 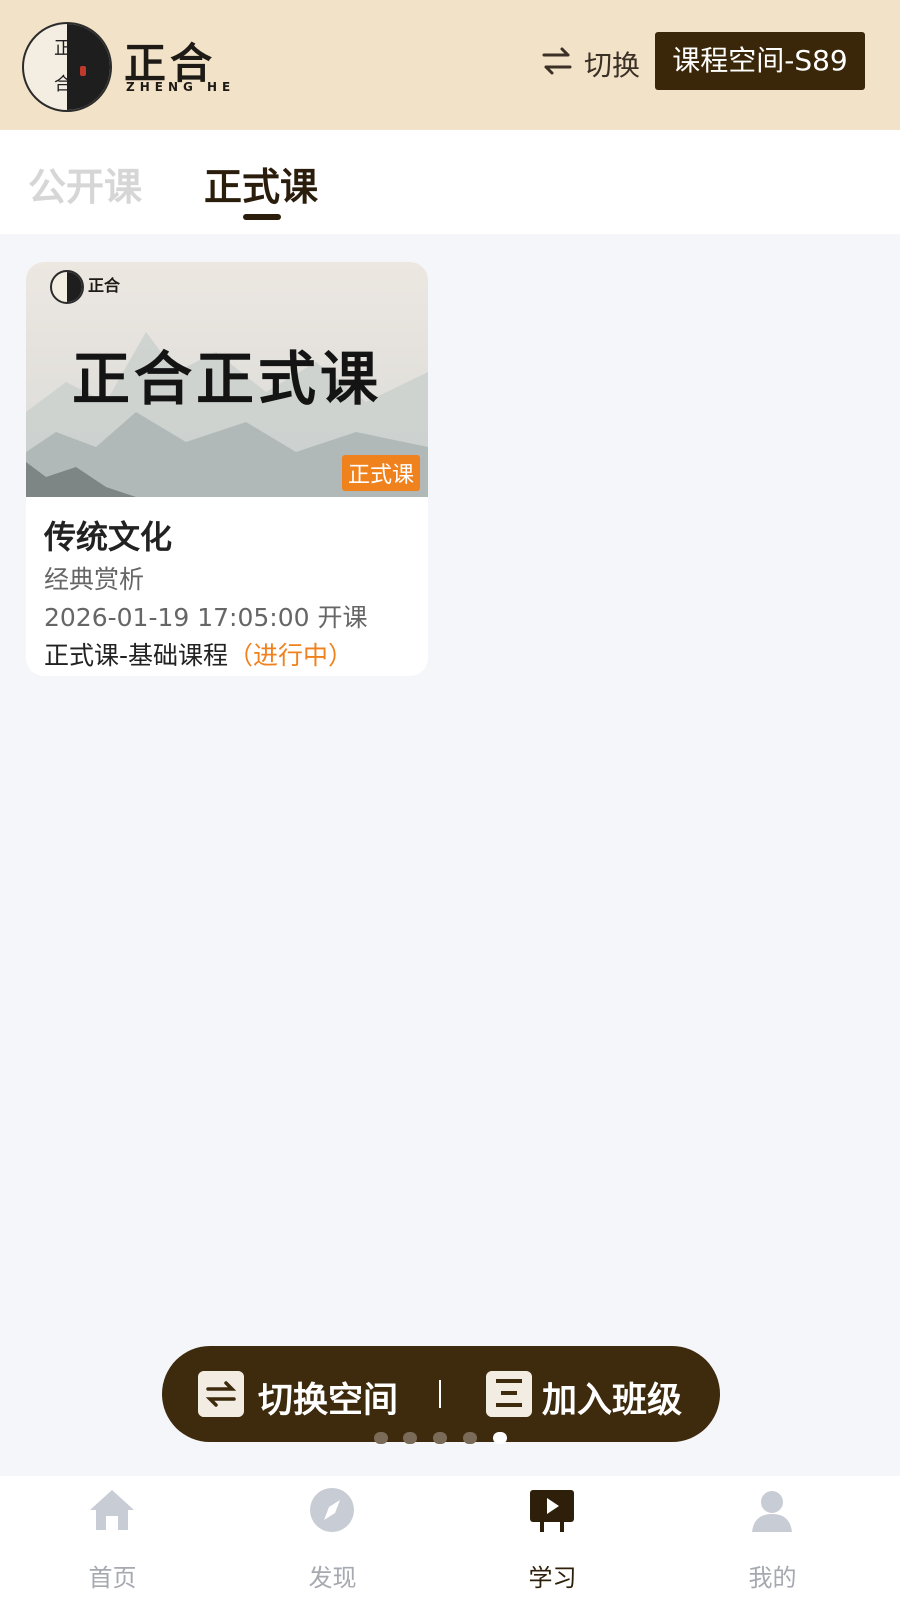 I want to click on course-tabs: 公开课 正式课, so click(x=450, y=182).